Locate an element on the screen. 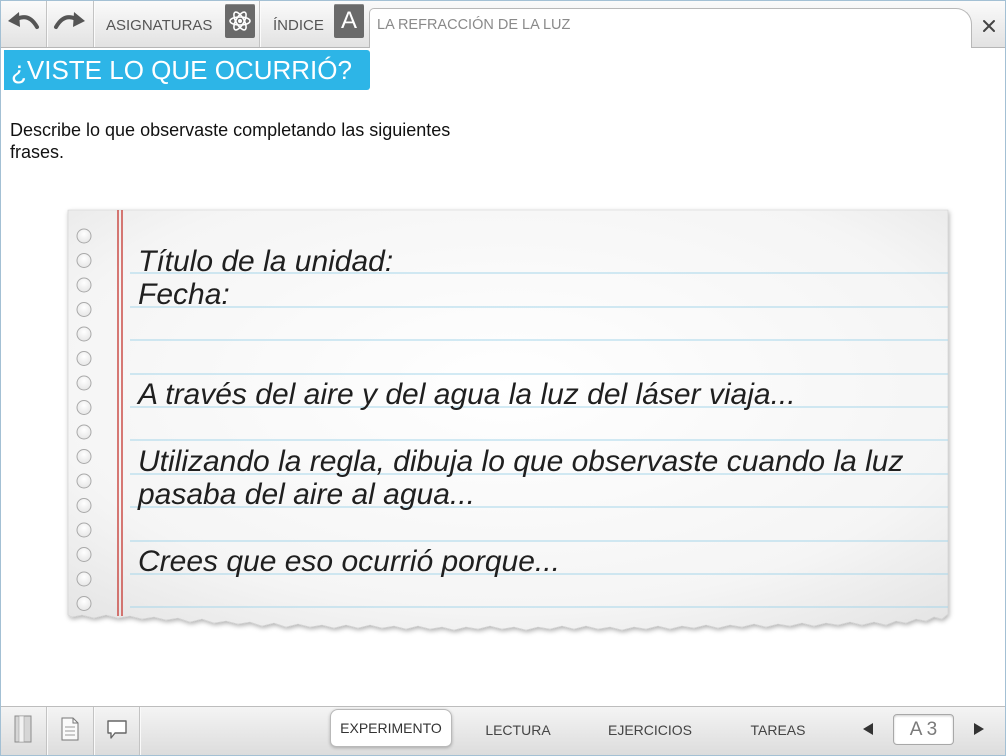 The image size is (1006, 756). subjects-label: ASIGNATURAS is located at coordinates (159, 25).